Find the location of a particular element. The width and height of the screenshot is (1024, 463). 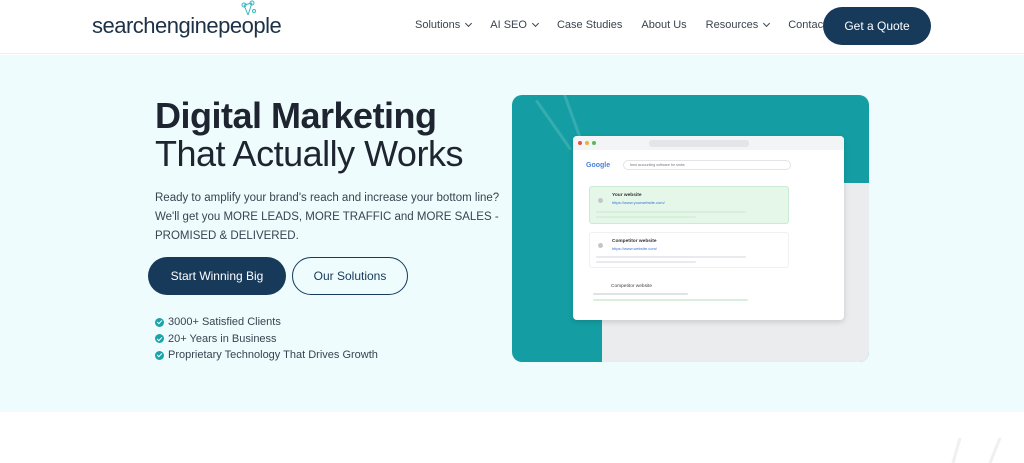

nav-item-solutions: Solutions is located at coordinates (444, 25).